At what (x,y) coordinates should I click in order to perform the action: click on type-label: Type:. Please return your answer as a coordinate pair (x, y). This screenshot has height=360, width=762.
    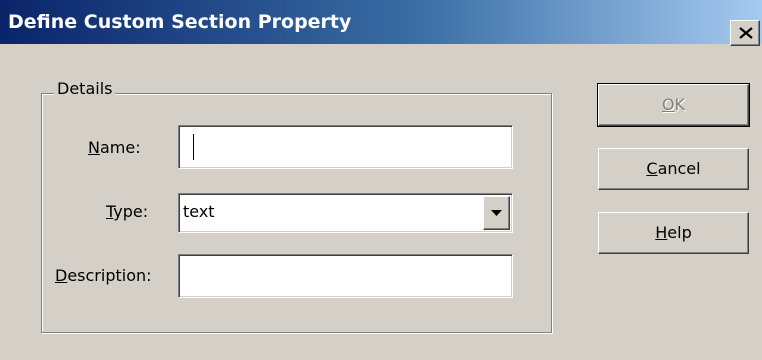
    Looking at the image, I should click on (127, 211).